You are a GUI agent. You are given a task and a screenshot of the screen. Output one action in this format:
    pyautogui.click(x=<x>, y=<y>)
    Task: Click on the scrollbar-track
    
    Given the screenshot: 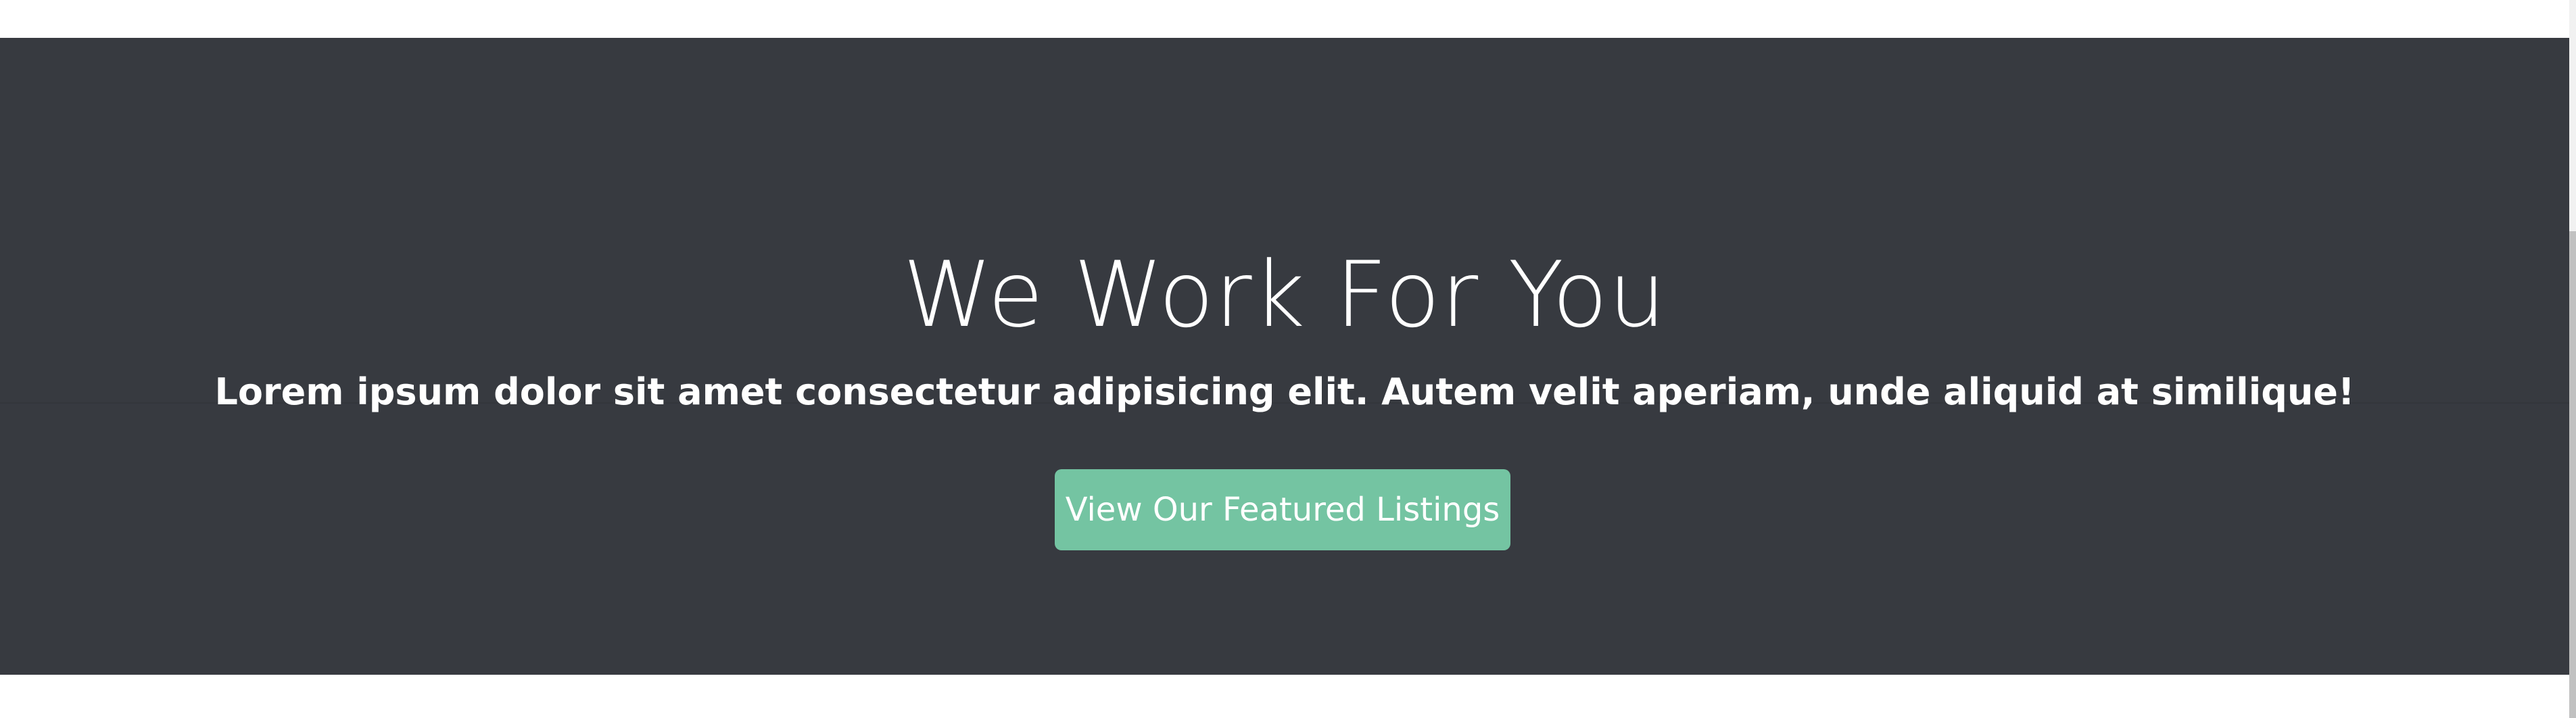 What is the action you would take?
    pyautogui.click(x=2572, y=359)
    